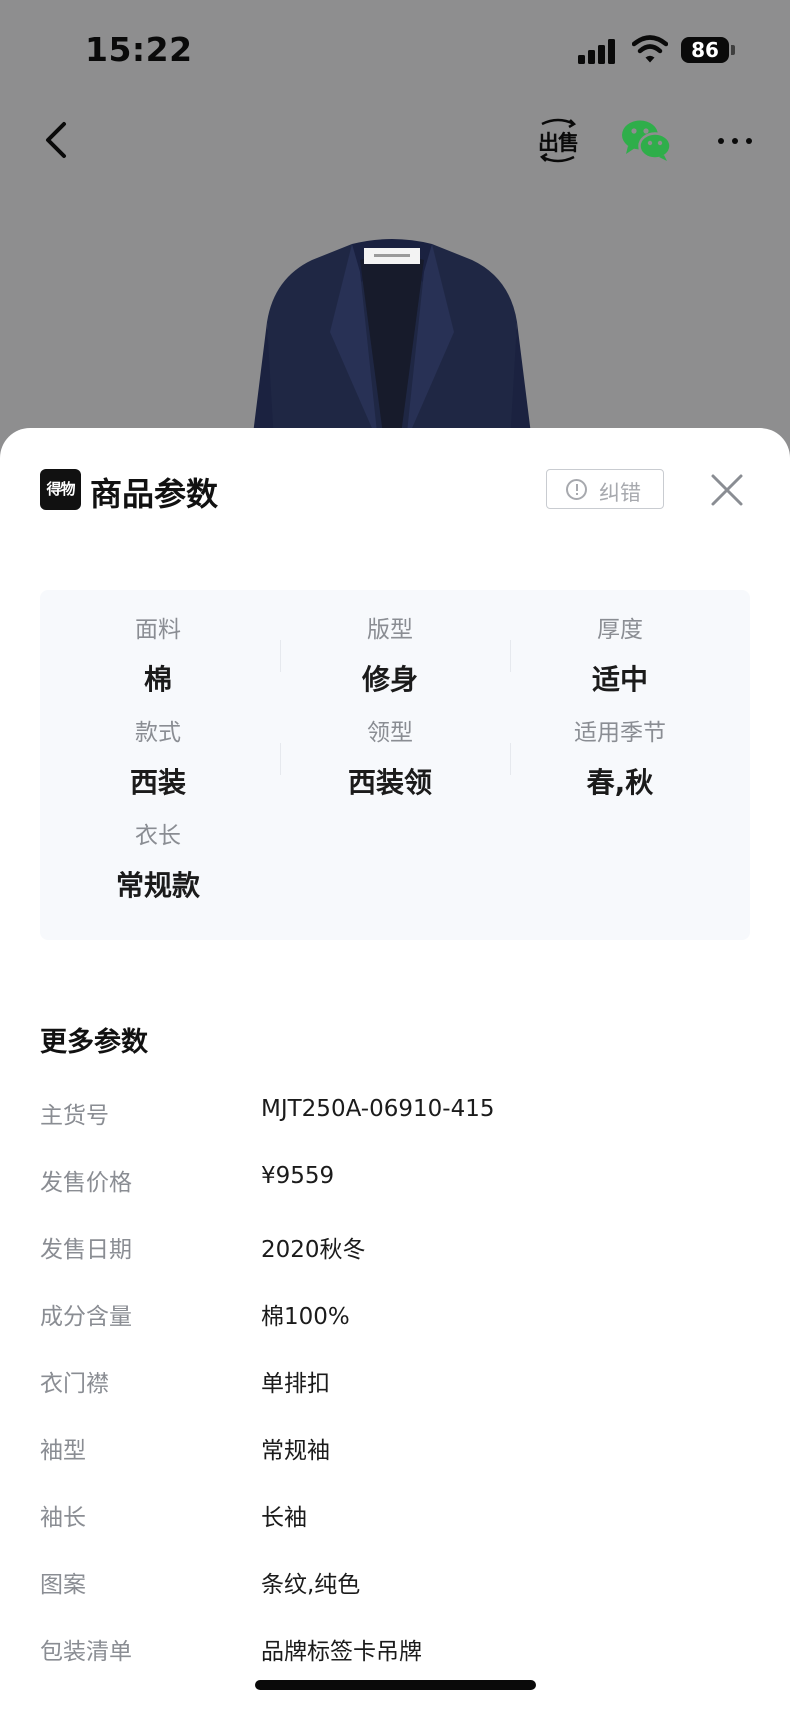 The height and width of the screenshot is (1710, 790). I want to click on param-label: 衣长, so click(158, 836).